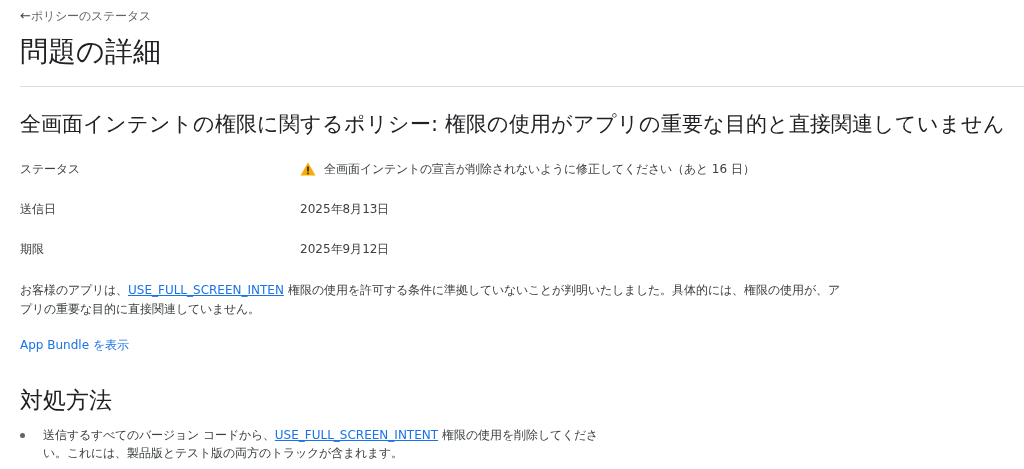 Image resolution: width=1024 pixels, height=469 pixels. What do you see at coordinates (32, 249) in the screenshot?
I see `detail-label: 期限` at bounding box center [32, 249].